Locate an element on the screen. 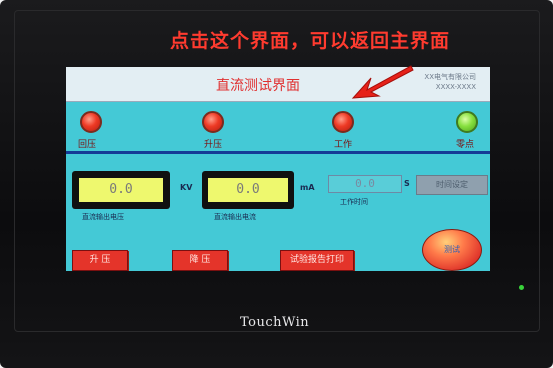 This screenshot has width=553, height=368. brand-line-1: XX电气有限公司 is located at coordinates (450, 77).